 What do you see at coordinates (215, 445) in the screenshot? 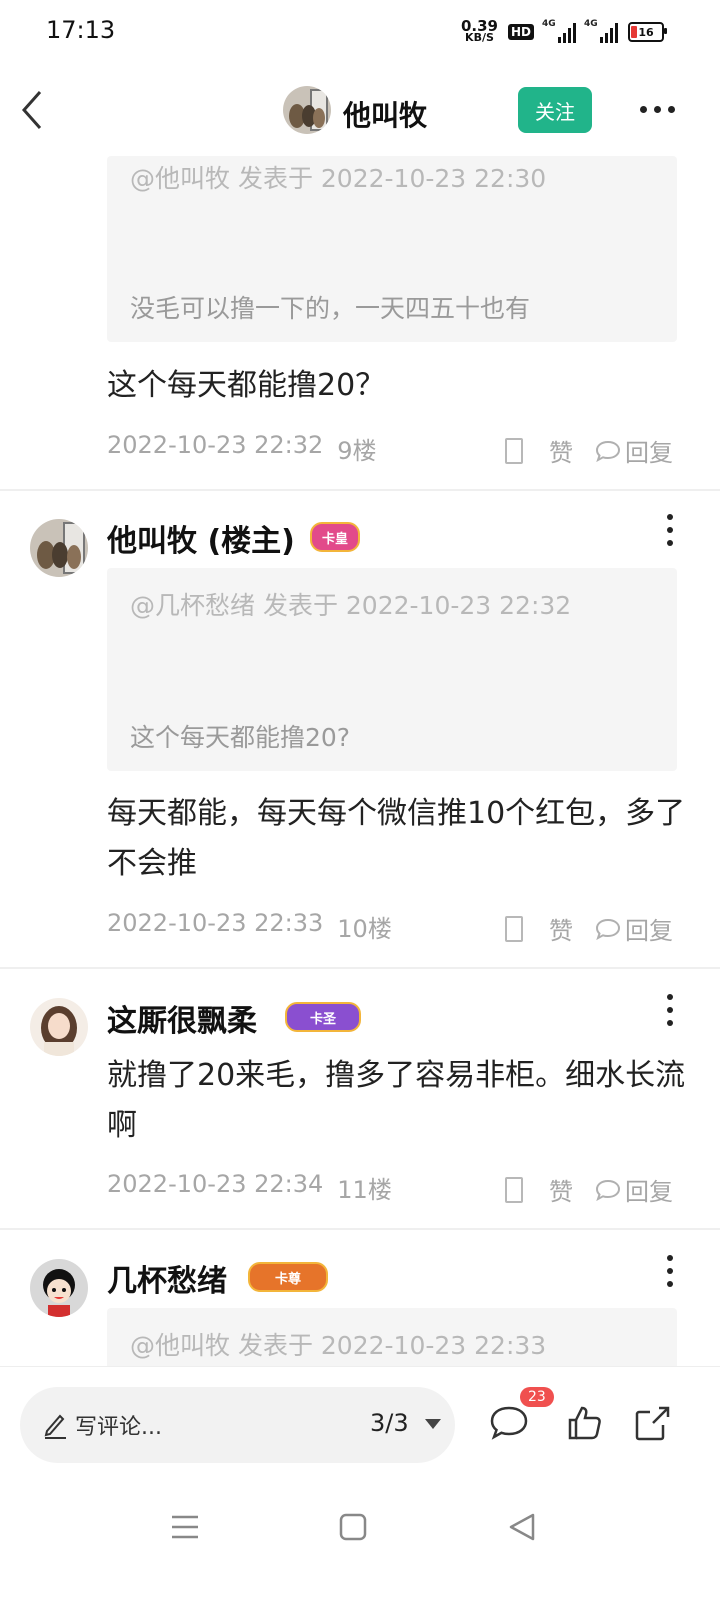
I see `comment-time: 2022-10-23 22:32` at bounding box center [215, 445].